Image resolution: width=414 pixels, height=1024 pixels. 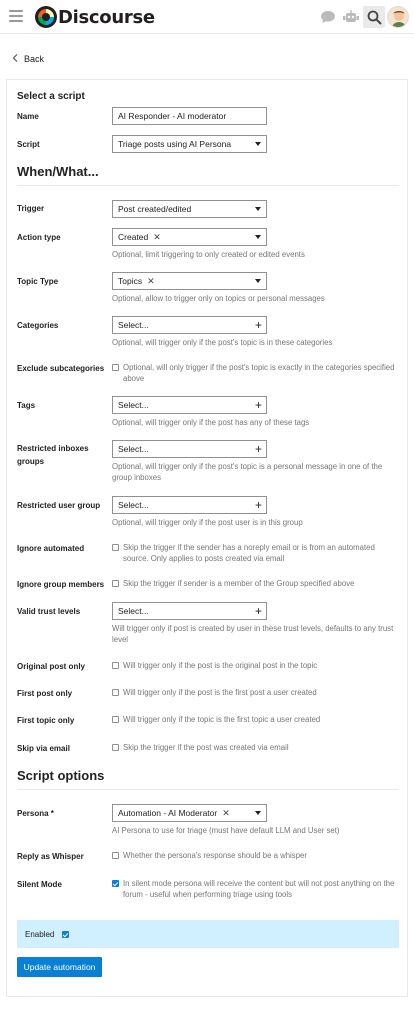 I want to click on trigger-label: Trigger, so click(x=31, y=208).